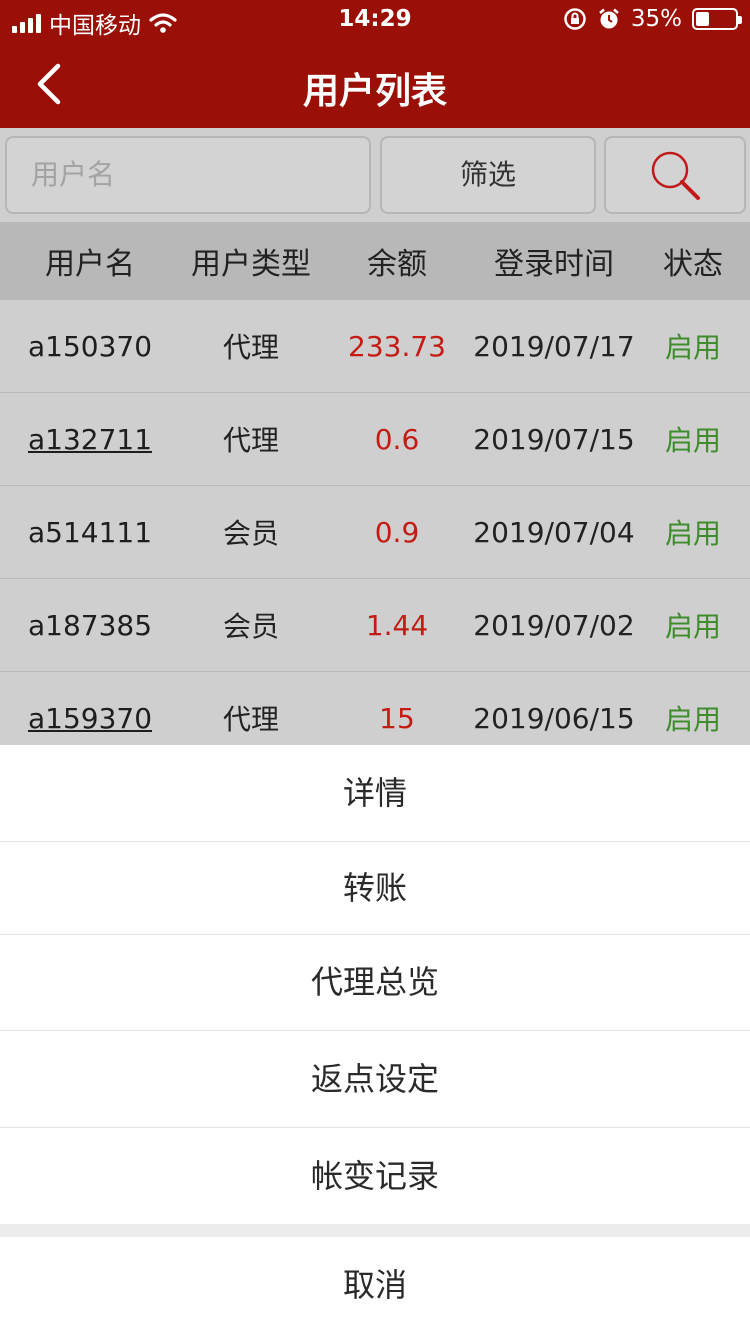  I want to click on status-right: 35%, so click(652, 19).